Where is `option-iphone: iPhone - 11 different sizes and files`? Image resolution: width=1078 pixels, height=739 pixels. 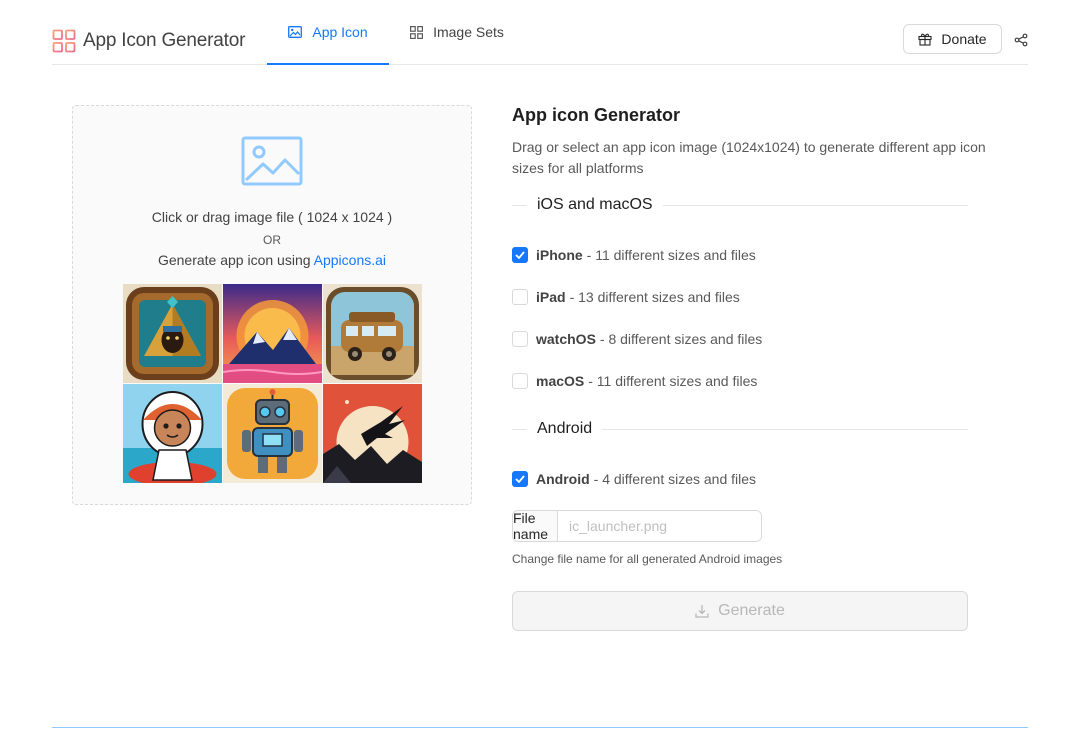
option-iphone: iPhone - 11 different sizes and files is located at coordinates (634, 255).